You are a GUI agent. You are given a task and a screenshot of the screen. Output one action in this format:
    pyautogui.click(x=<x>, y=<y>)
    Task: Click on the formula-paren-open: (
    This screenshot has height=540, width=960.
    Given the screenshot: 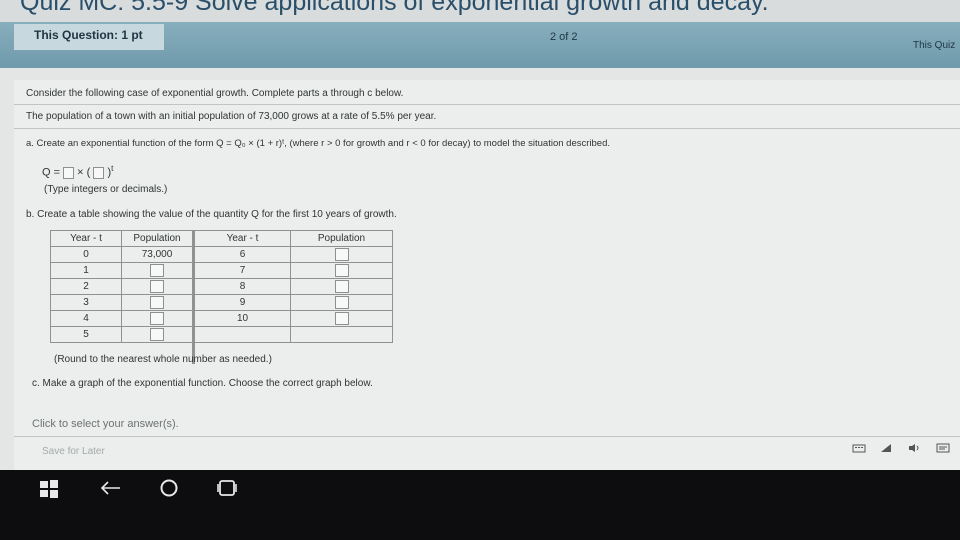 What is the action you would take?
    pyautogui.click(x=88, y=172)
    